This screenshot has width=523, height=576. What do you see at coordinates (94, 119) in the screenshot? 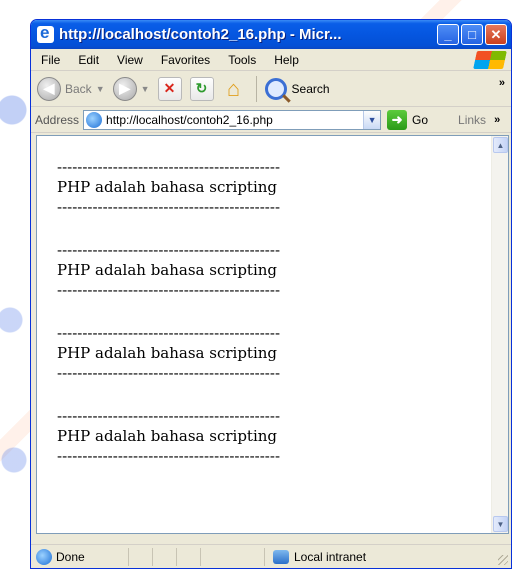
I see `page-icon` at bounding box center [94, 119].